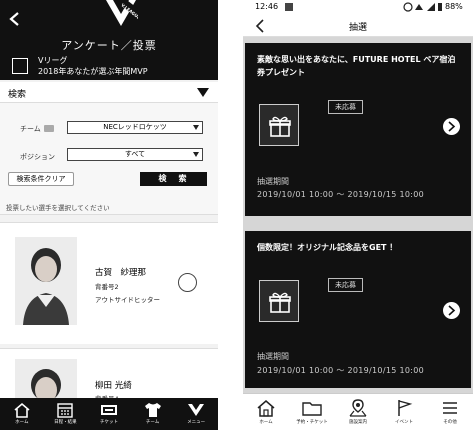 This screenshot has height=430, width=473. I want to click on tab-ticket: チケット, so click(109, 414).